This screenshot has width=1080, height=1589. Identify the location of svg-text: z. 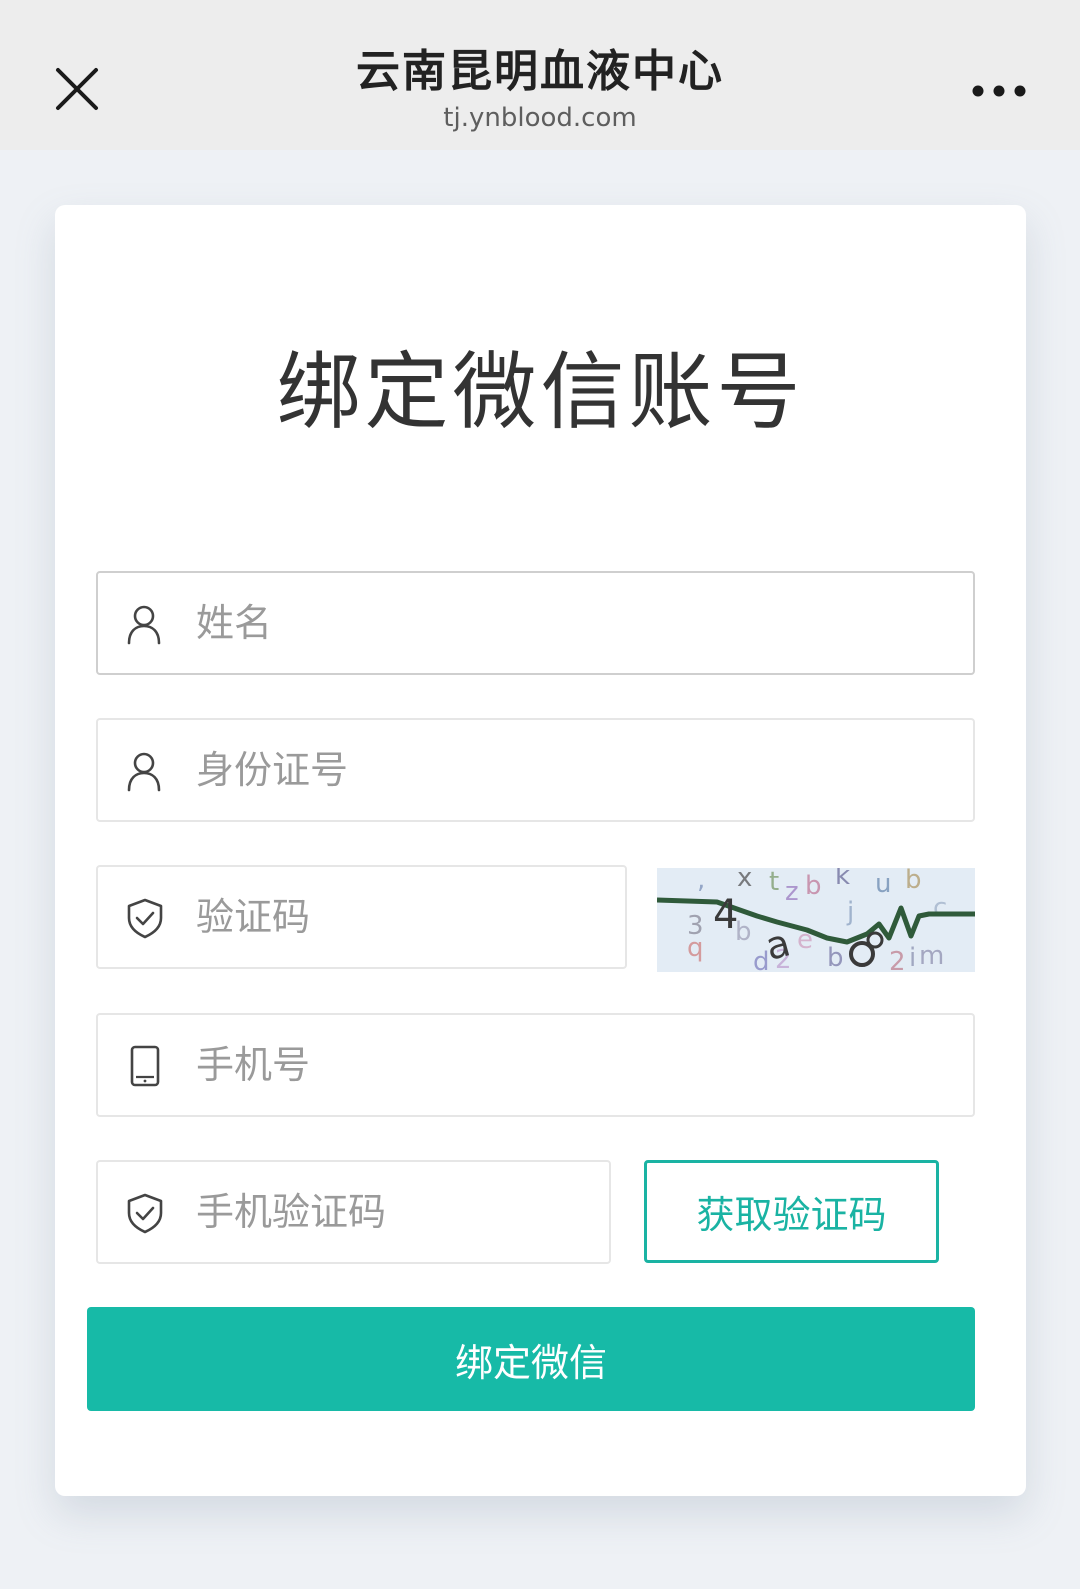
(792, 892).